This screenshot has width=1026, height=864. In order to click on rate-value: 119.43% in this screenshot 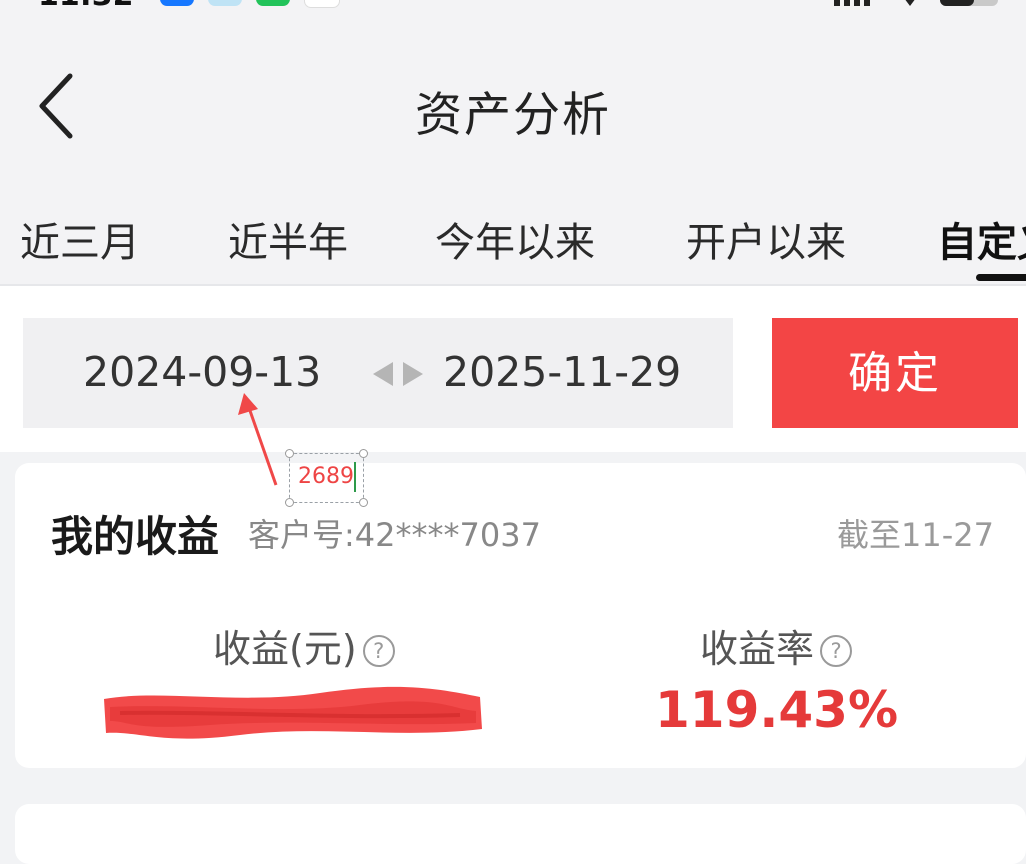, I will do `click(777, 710)`.